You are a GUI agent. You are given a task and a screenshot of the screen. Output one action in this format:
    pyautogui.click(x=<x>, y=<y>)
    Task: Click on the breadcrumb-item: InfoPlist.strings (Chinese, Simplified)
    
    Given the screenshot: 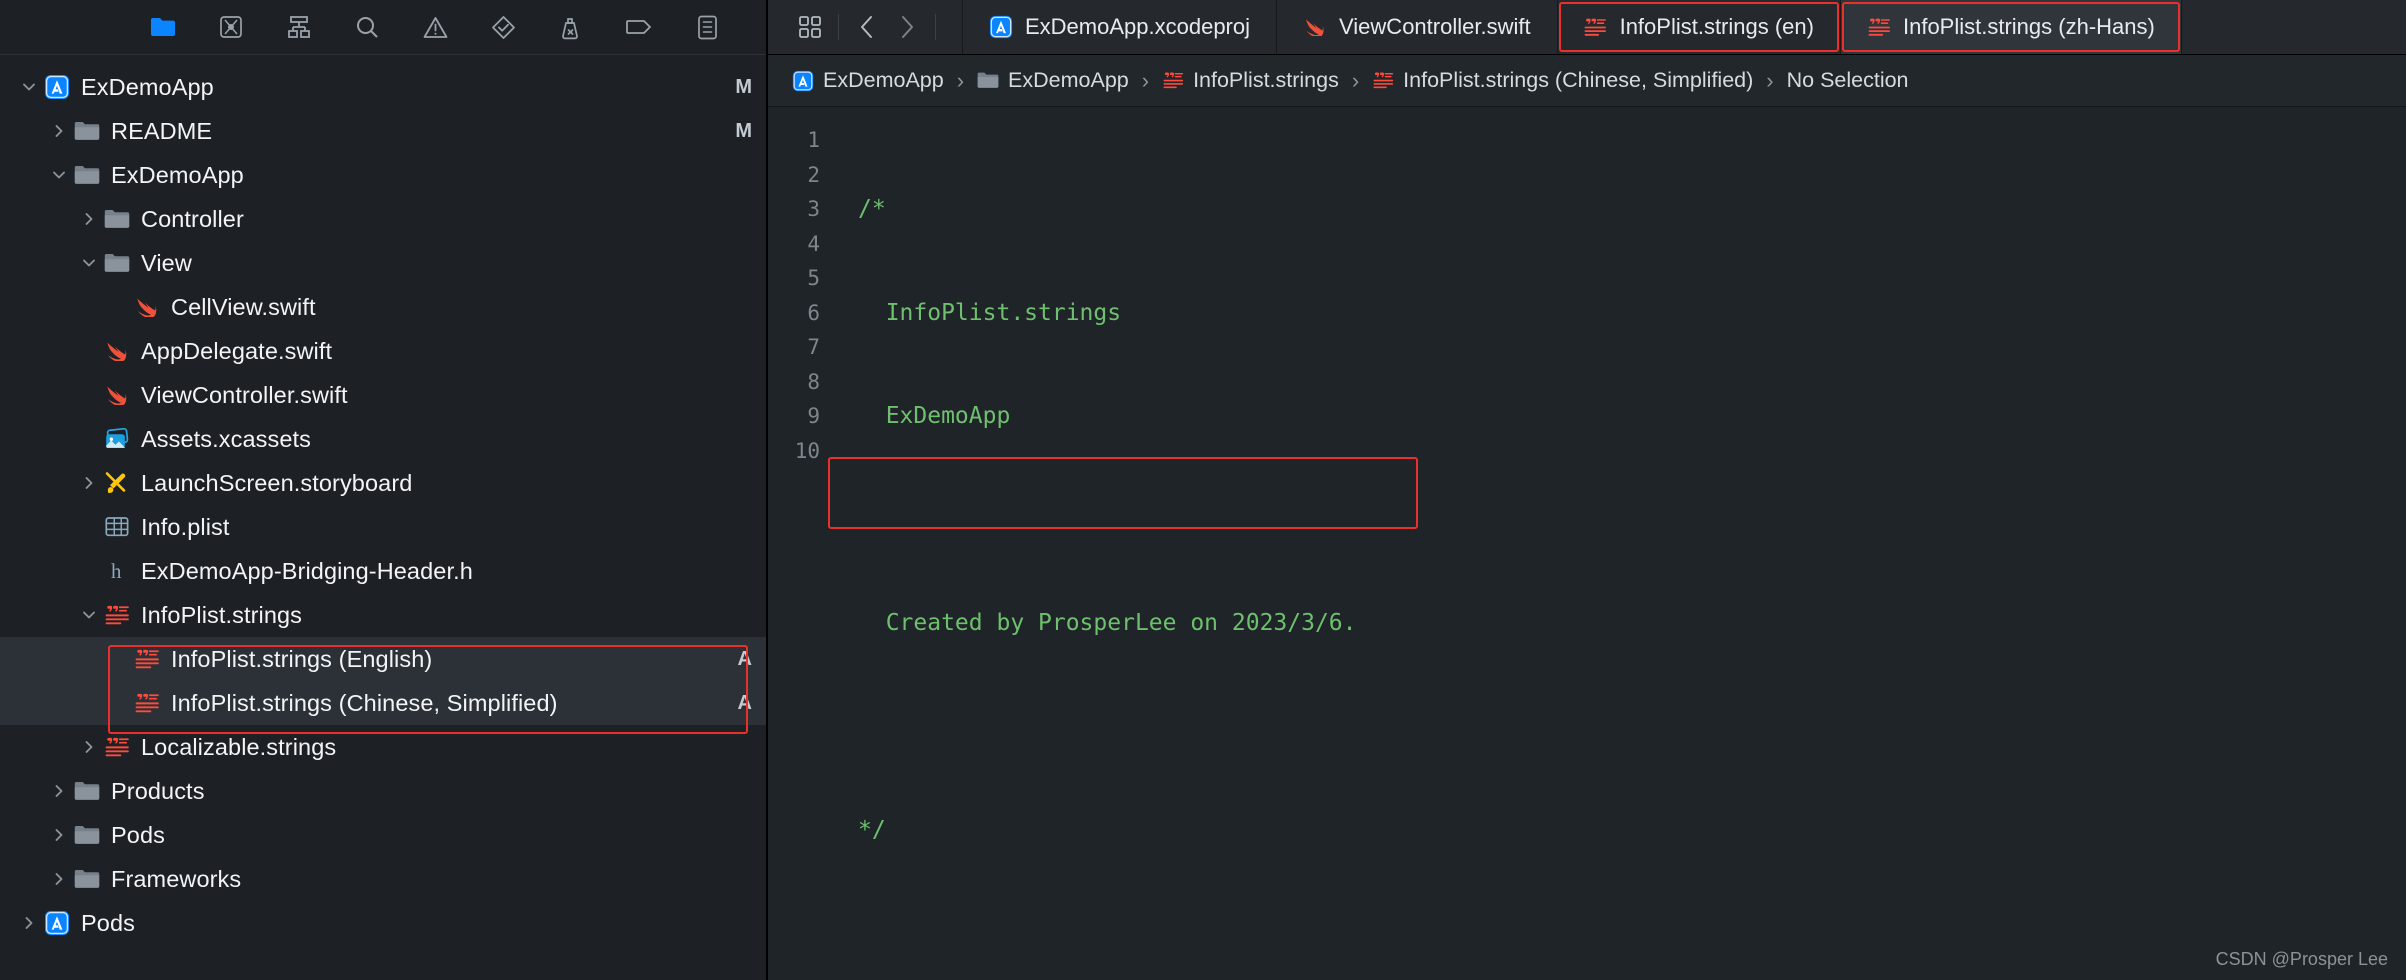 What is the action you would take?
    pyautogui.click(x=1562, y=80)
    